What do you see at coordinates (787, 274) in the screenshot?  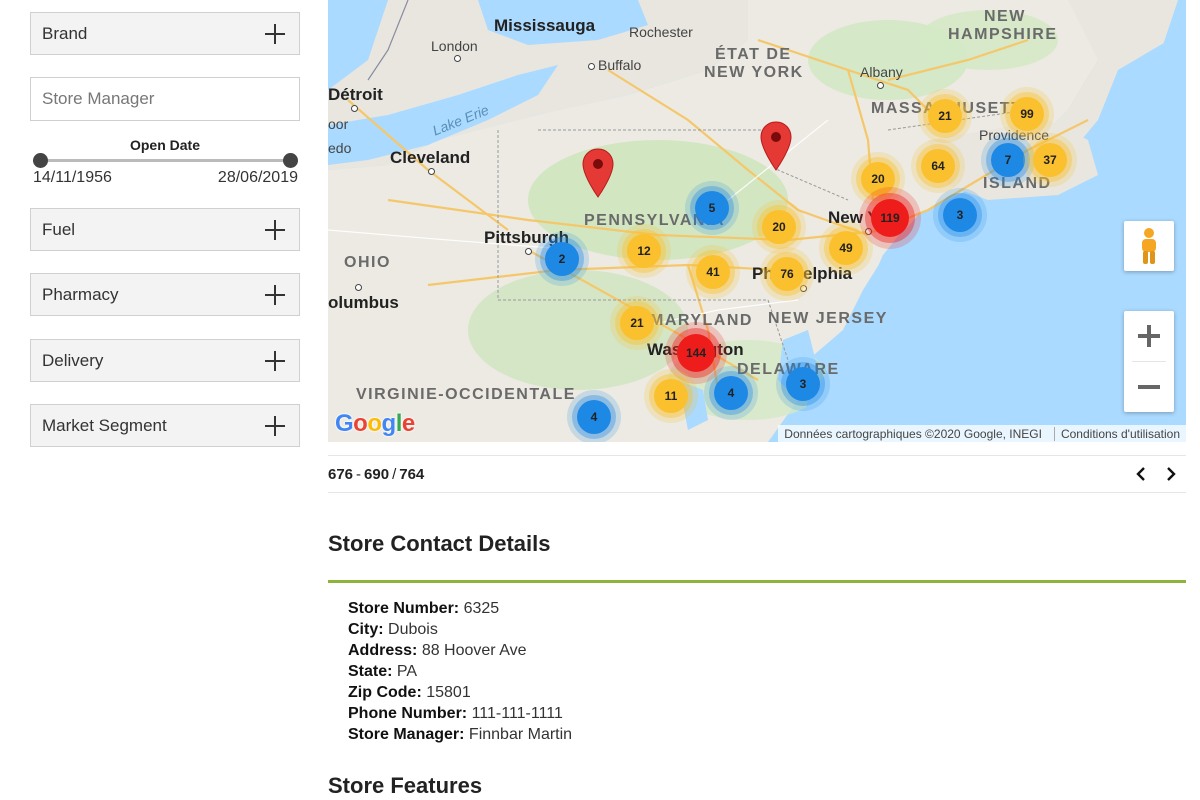 I see `marker-cluster: 76` at bounding box center [787, 274].